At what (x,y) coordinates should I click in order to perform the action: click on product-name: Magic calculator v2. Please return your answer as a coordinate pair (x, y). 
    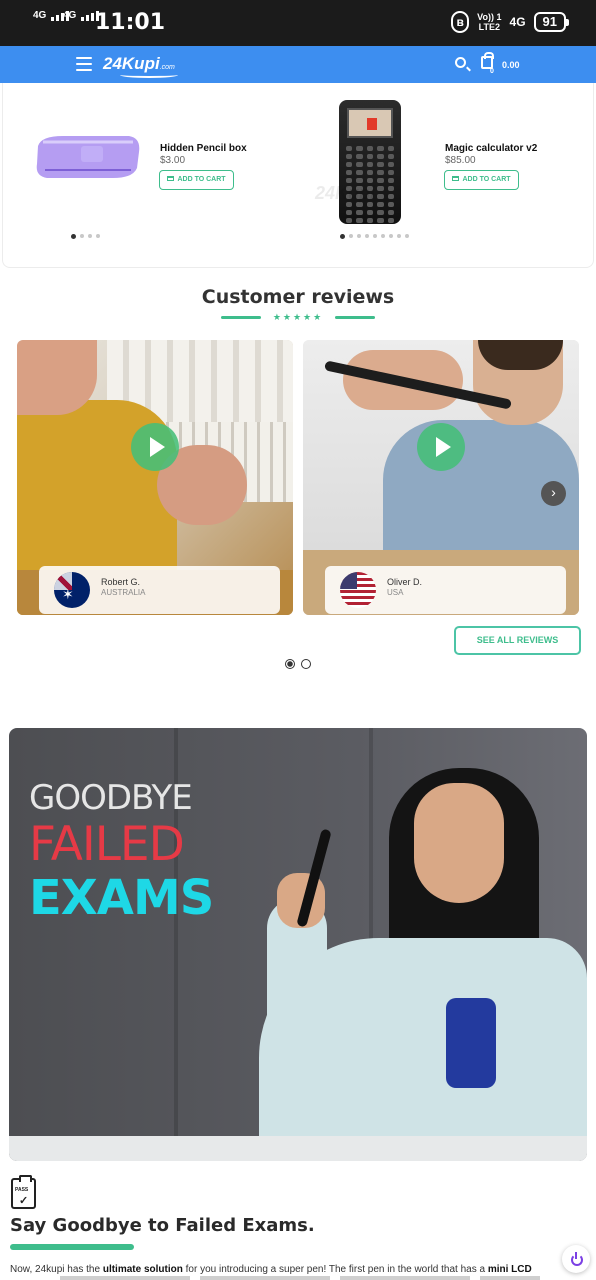
    Looking at the image, I should click on (491, 148).